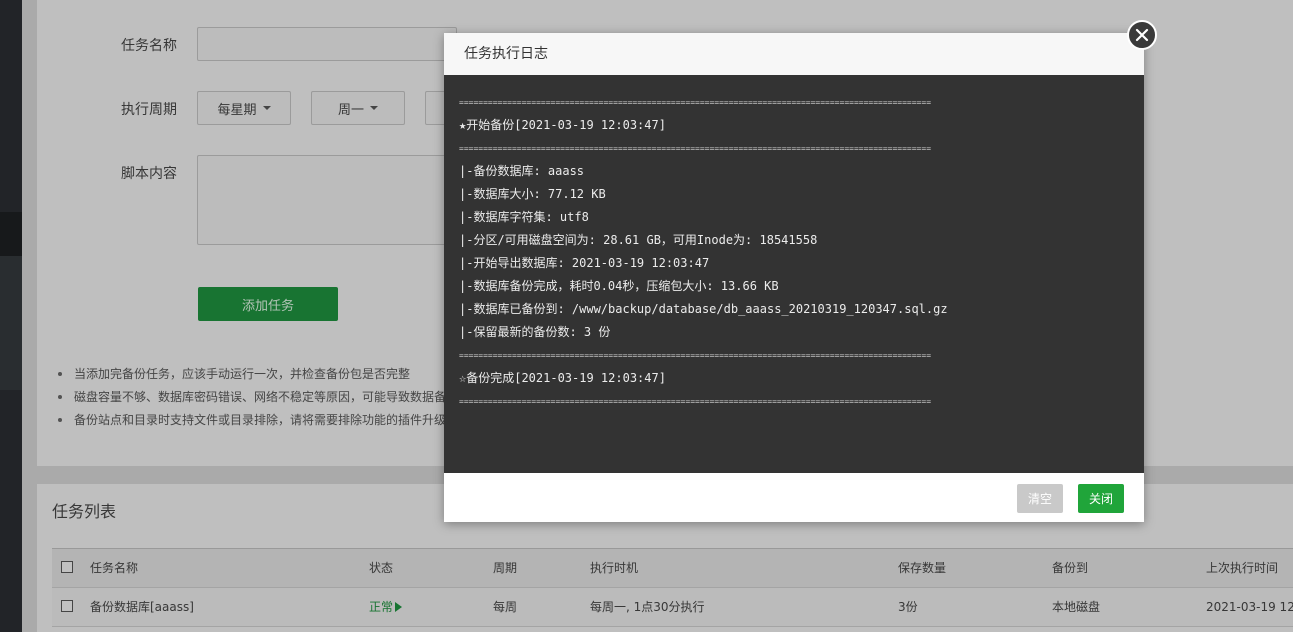 The width and height of the screenshot is (1293, 632). Describe the element at coordinates (619, 286) in the screenshot. I see `log-line: |-数据库备份完成，耗时0.04秒，压缩包大小: 13.66 KB` at that location.